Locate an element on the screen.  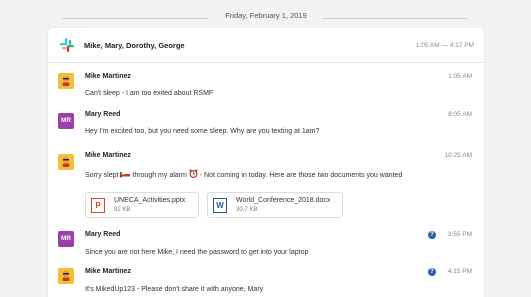
date-divider: Friday, February 1, 2019 is located at coordinates (265, 18).